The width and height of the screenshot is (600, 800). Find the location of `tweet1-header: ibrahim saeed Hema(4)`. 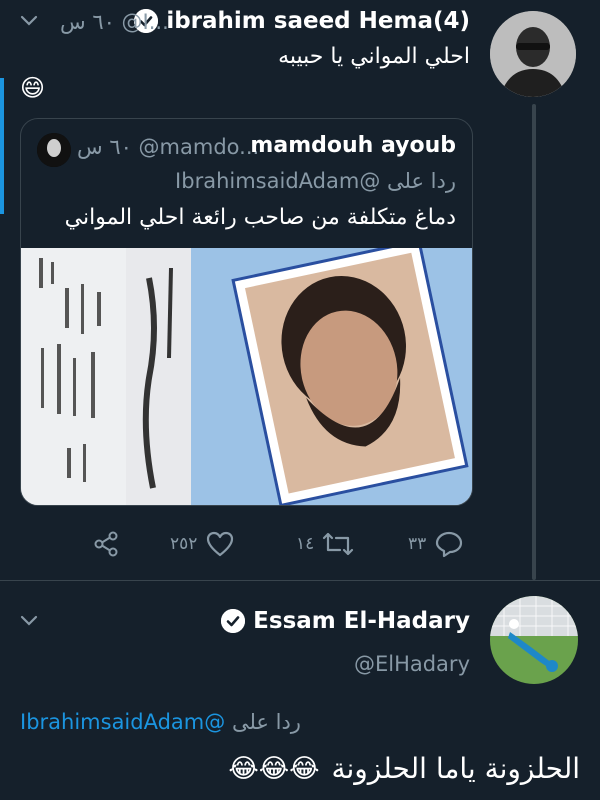

tweet1-header: ibrahim saeed Hema(4) is located at coordinates (302, 21).